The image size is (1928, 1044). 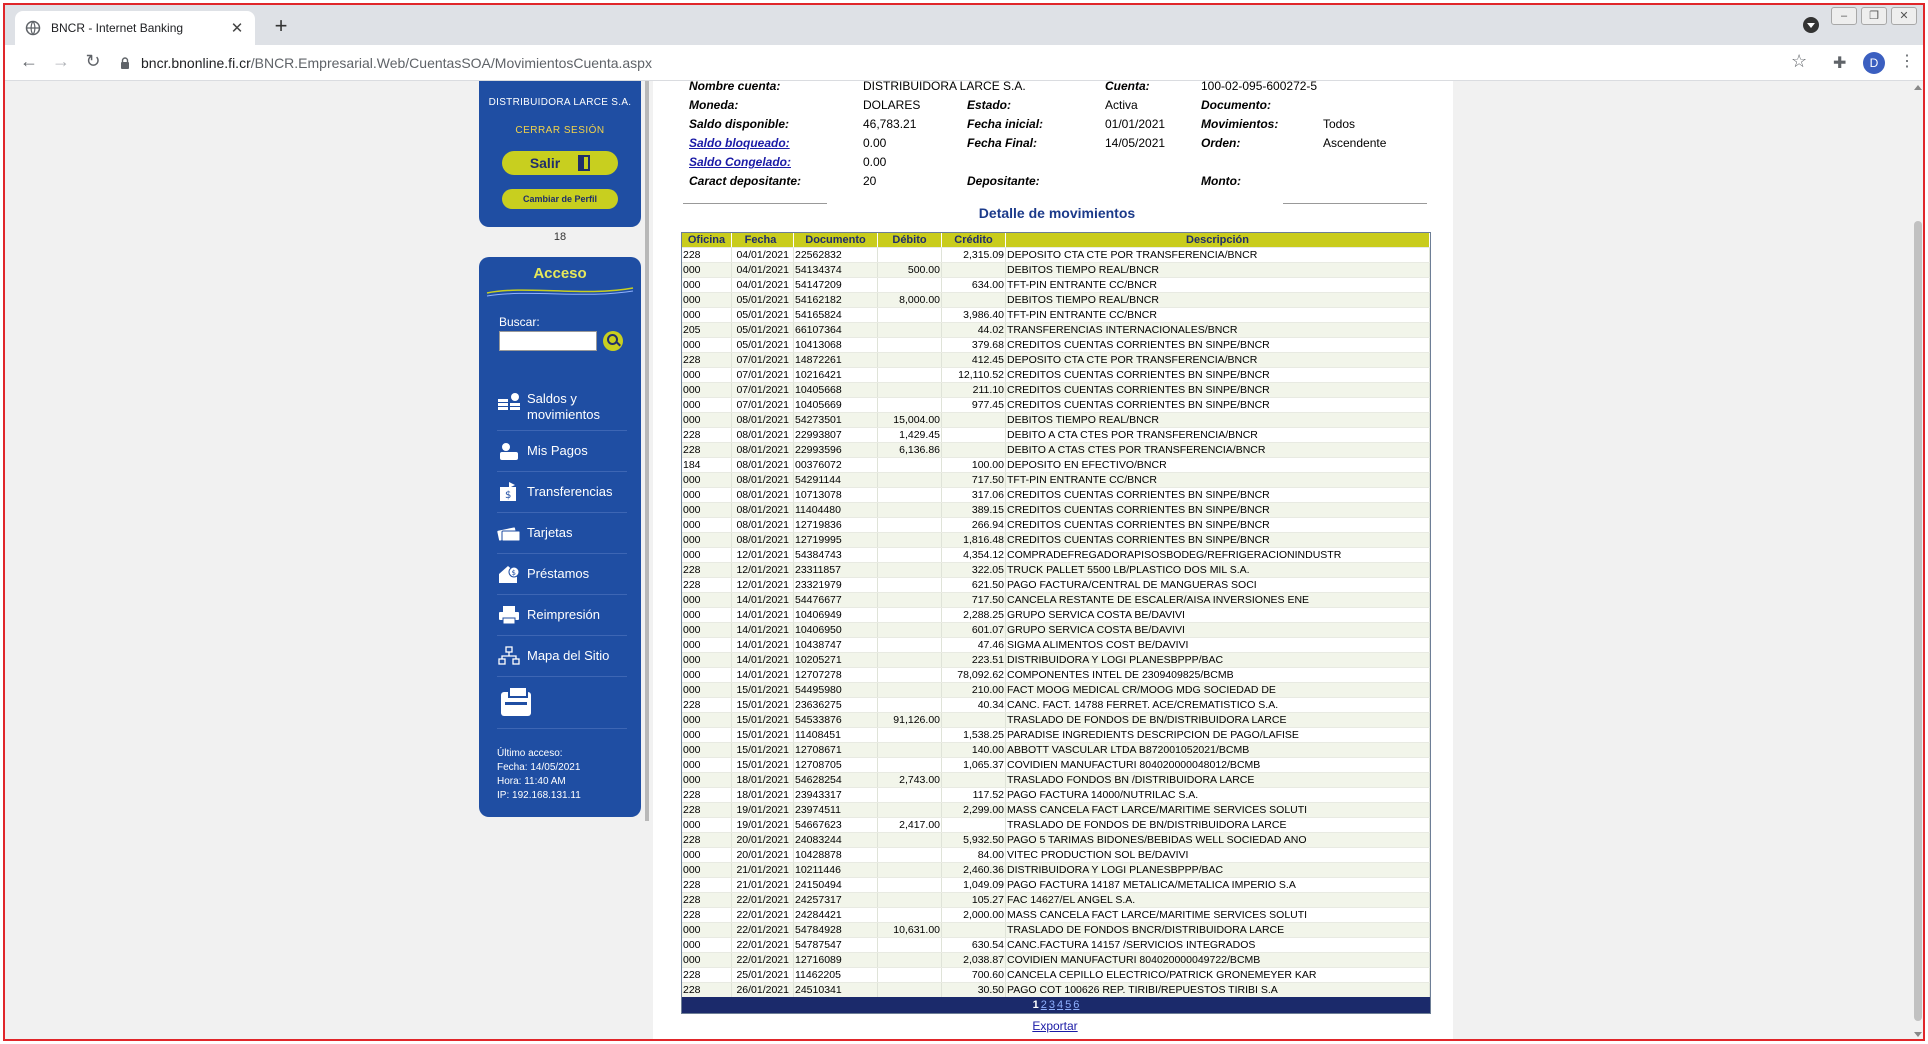 I want to click on cell-credito, so click(x=974, y=780).